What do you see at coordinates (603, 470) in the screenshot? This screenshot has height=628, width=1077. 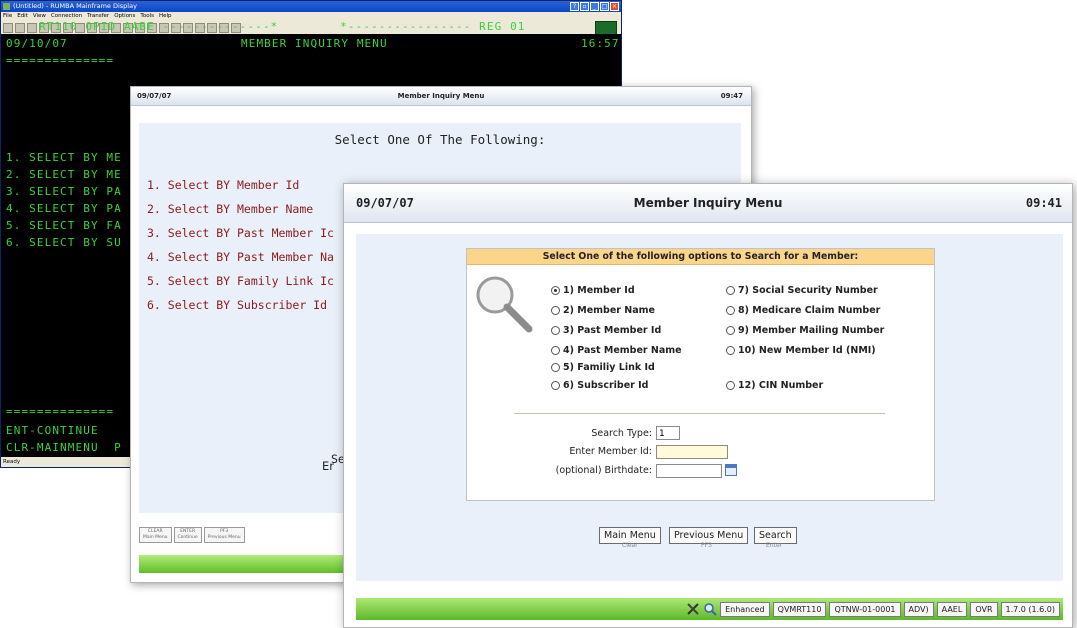 I see `birthdate-label: (optional) Birthdate:` at bounding box center [603, 470].